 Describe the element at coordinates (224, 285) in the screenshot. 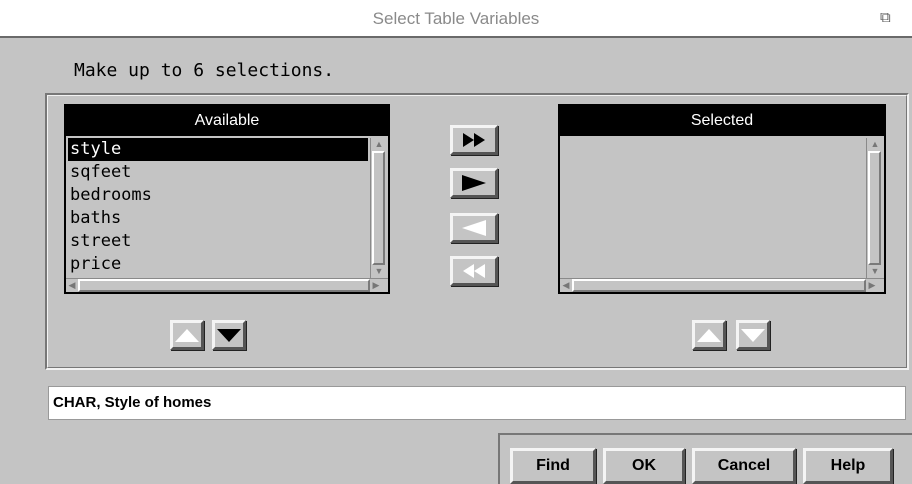

I see `available-hscroll-thumb` at that location.